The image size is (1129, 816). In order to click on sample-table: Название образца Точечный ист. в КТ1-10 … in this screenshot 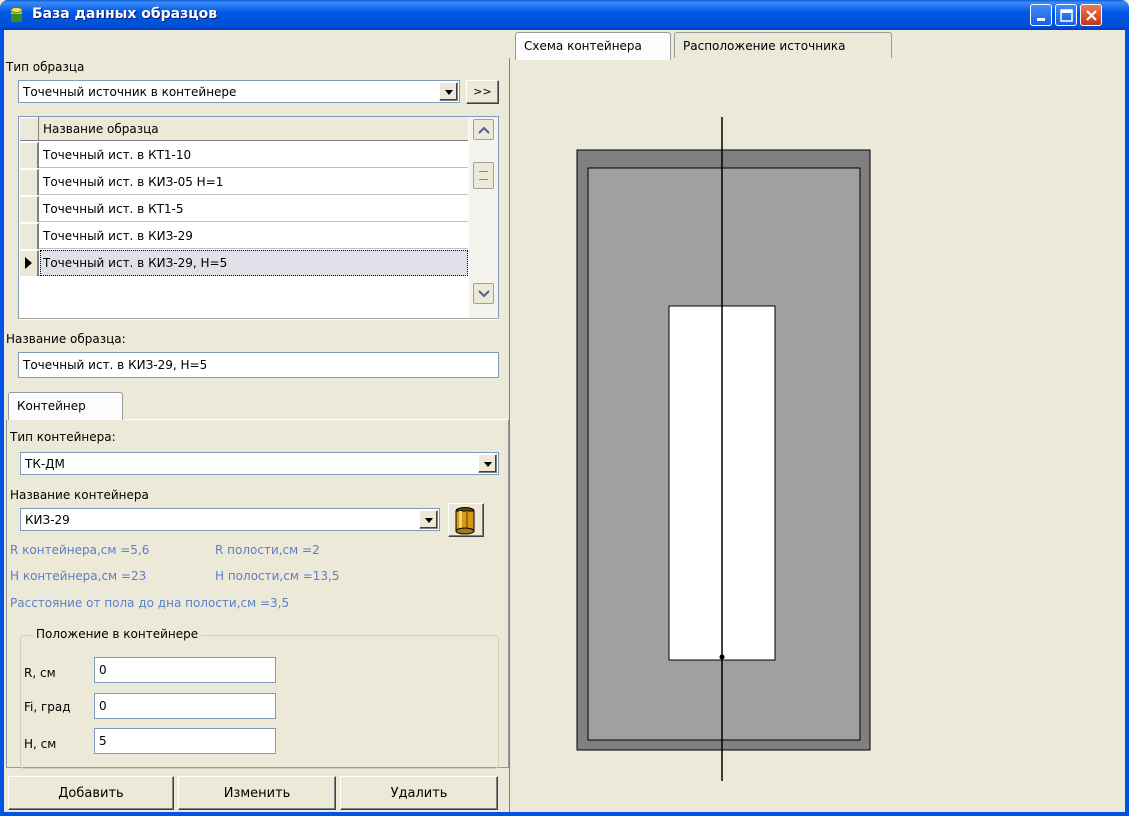, I will do `click(258, 217)`.